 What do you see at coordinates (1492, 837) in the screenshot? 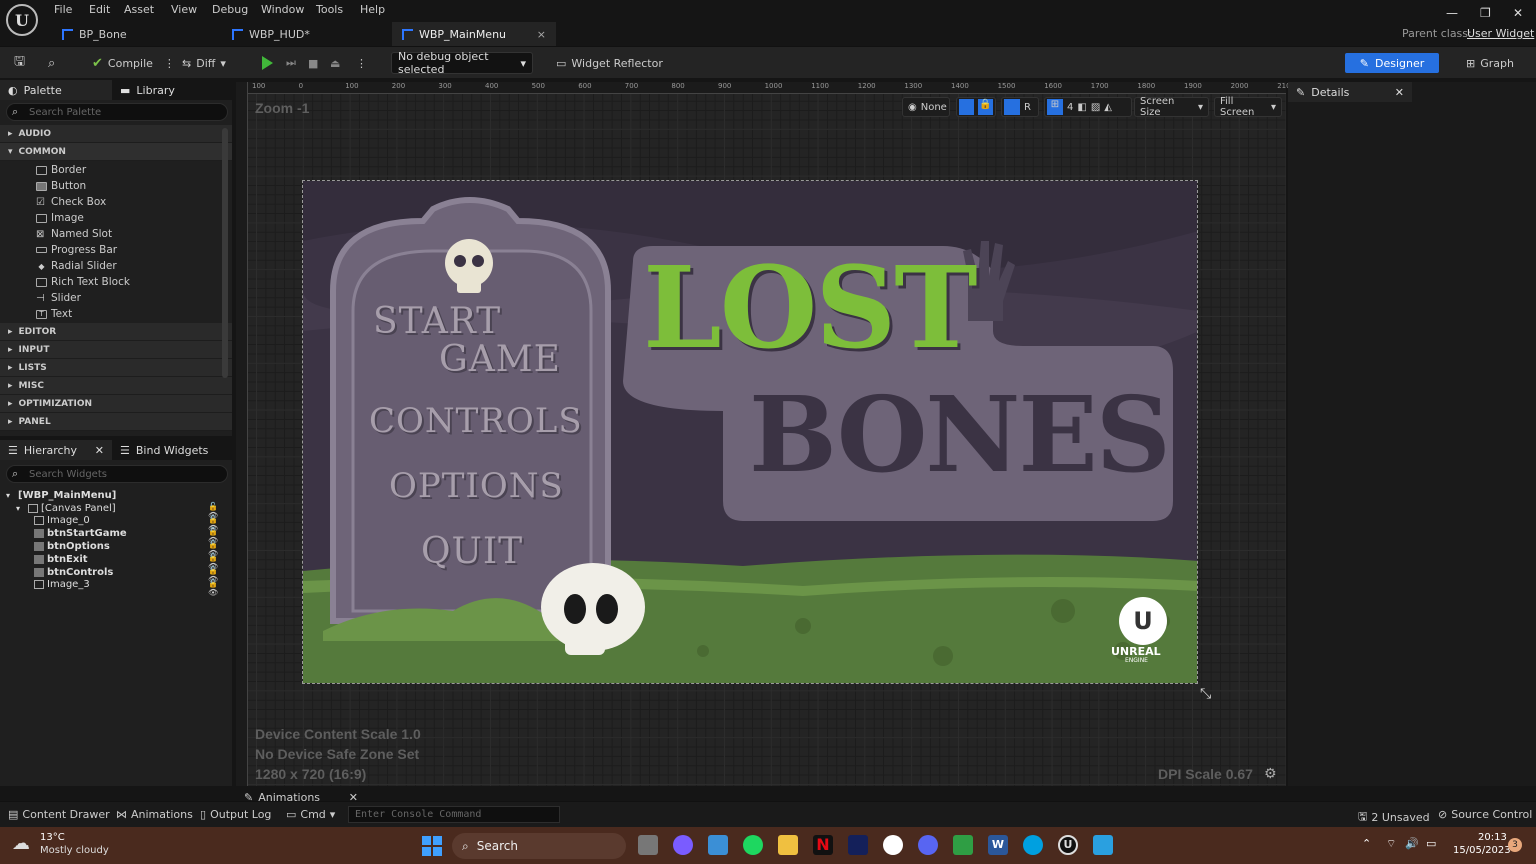
I see `clock-time: 20:13` at bounding box center [1492, 837].